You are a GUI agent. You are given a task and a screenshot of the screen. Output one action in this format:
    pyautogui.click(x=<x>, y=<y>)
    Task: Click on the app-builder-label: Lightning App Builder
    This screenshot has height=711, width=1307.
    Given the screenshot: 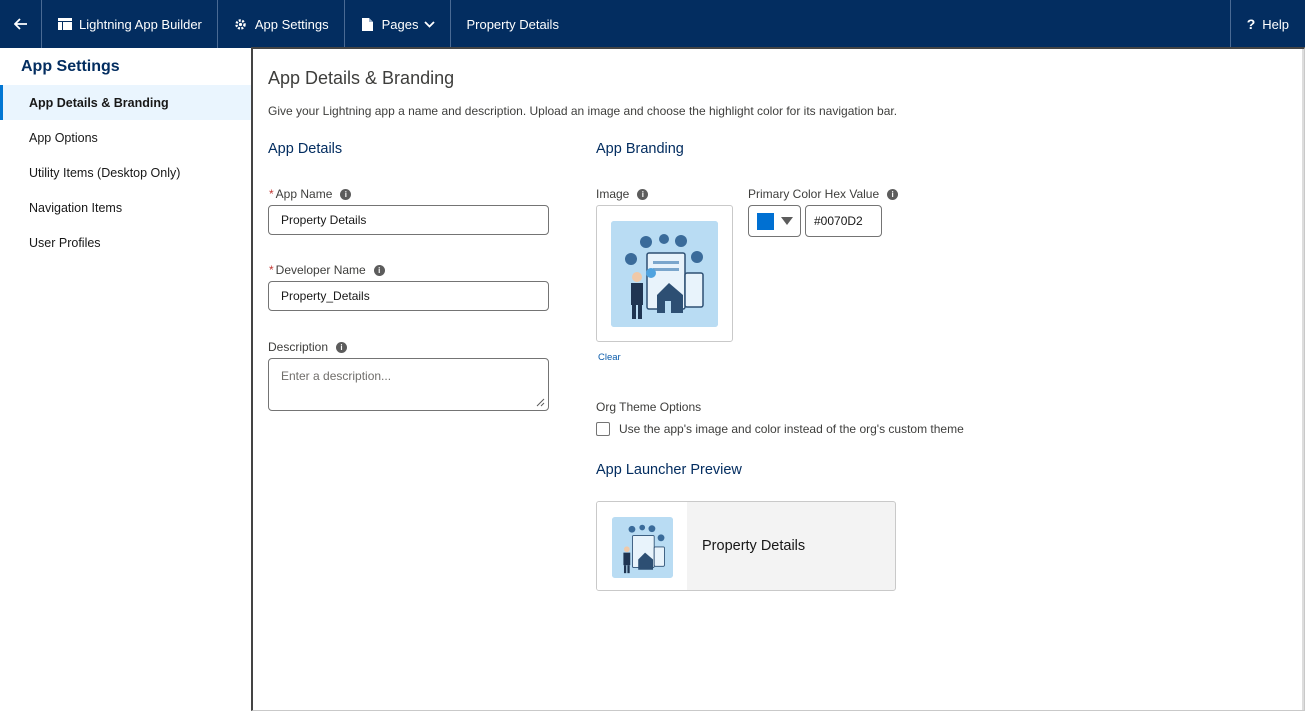 What is the action you would take?
    pyautogui.click(x=140, y=24)
    